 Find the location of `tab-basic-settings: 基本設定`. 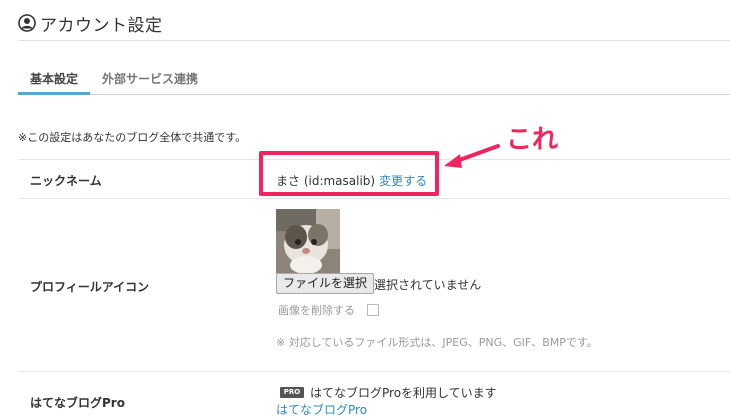

tab-basic-settings: 基本設定 is located at coordinates (54, 78).